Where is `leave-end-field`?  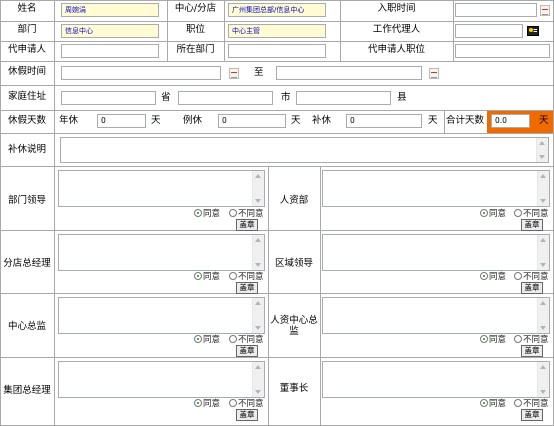
leave-end-field is located at coordinates (349, 73).